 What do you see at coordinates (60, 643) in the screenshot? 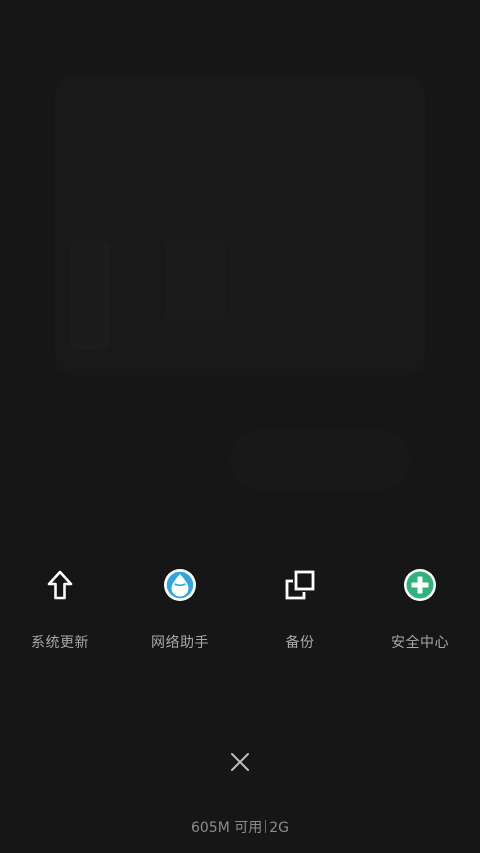
I see `shortcut-label: 系统更新` at bounding box center [60, 643].